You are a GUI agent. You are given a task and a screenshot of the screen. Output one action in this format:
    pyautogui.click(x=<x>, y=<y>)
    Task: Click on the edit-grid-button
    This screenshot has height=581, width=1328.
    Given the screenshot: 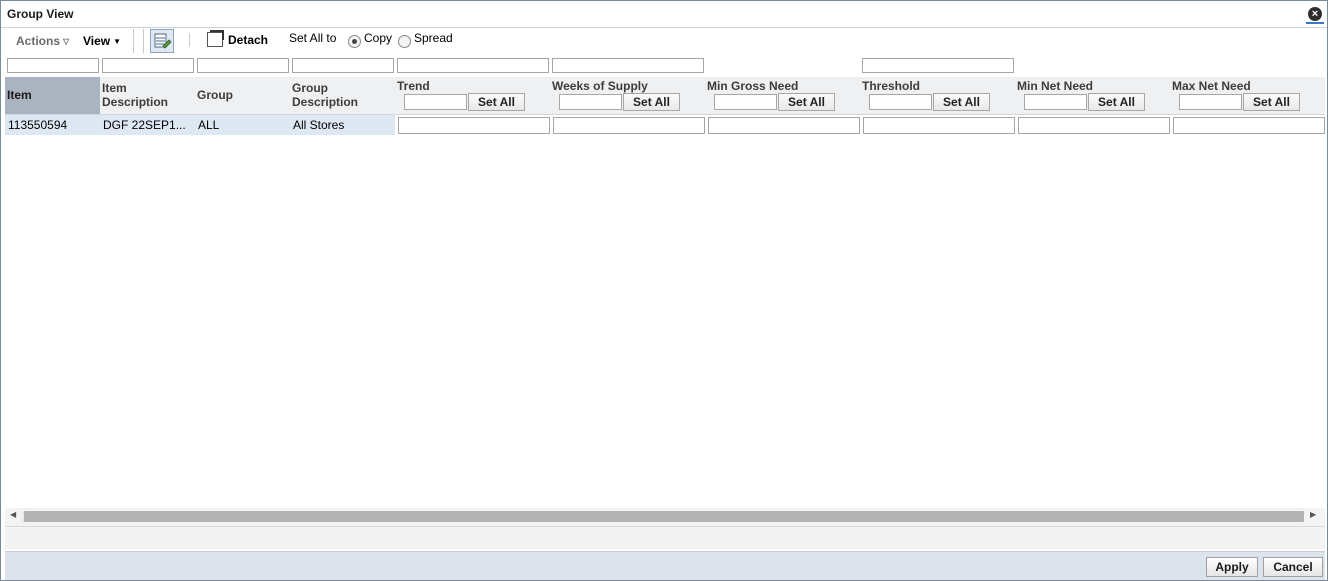 What is the action you would take?
    pyautogui.click(x=162, y=41)
    